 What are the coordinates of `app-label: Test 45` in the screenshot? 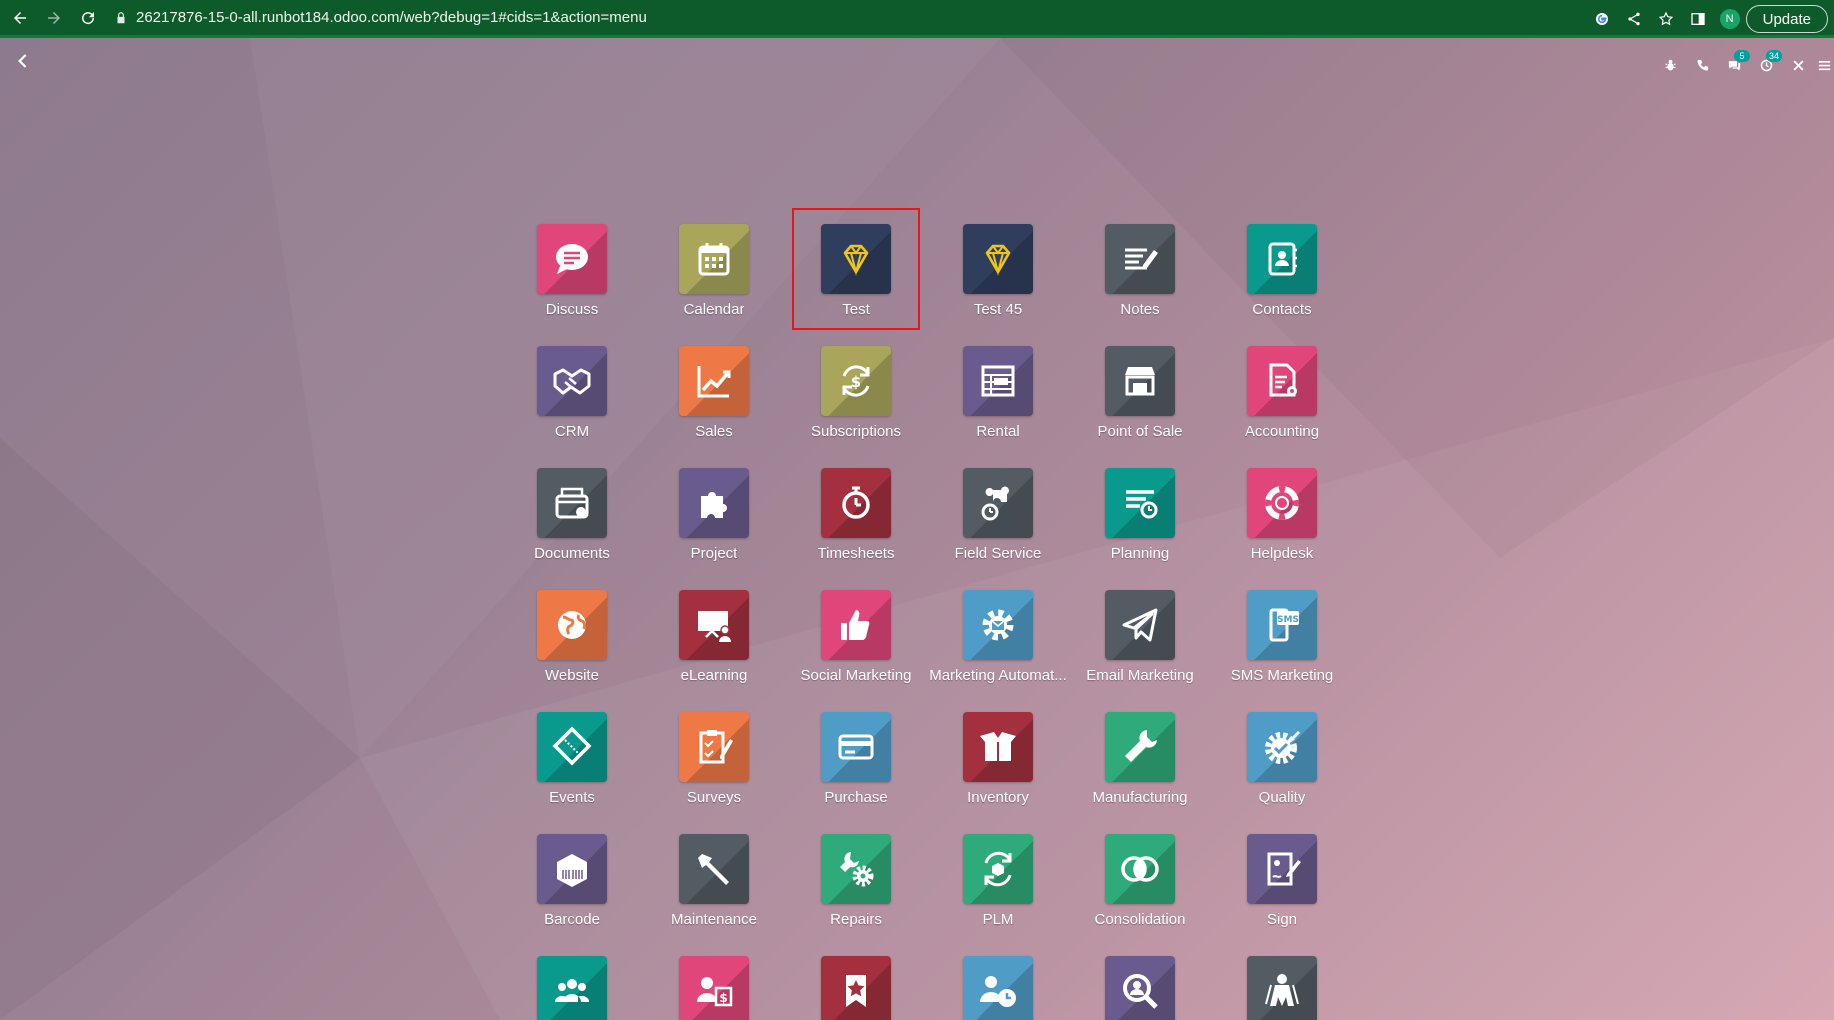 It's located at (998, 309).